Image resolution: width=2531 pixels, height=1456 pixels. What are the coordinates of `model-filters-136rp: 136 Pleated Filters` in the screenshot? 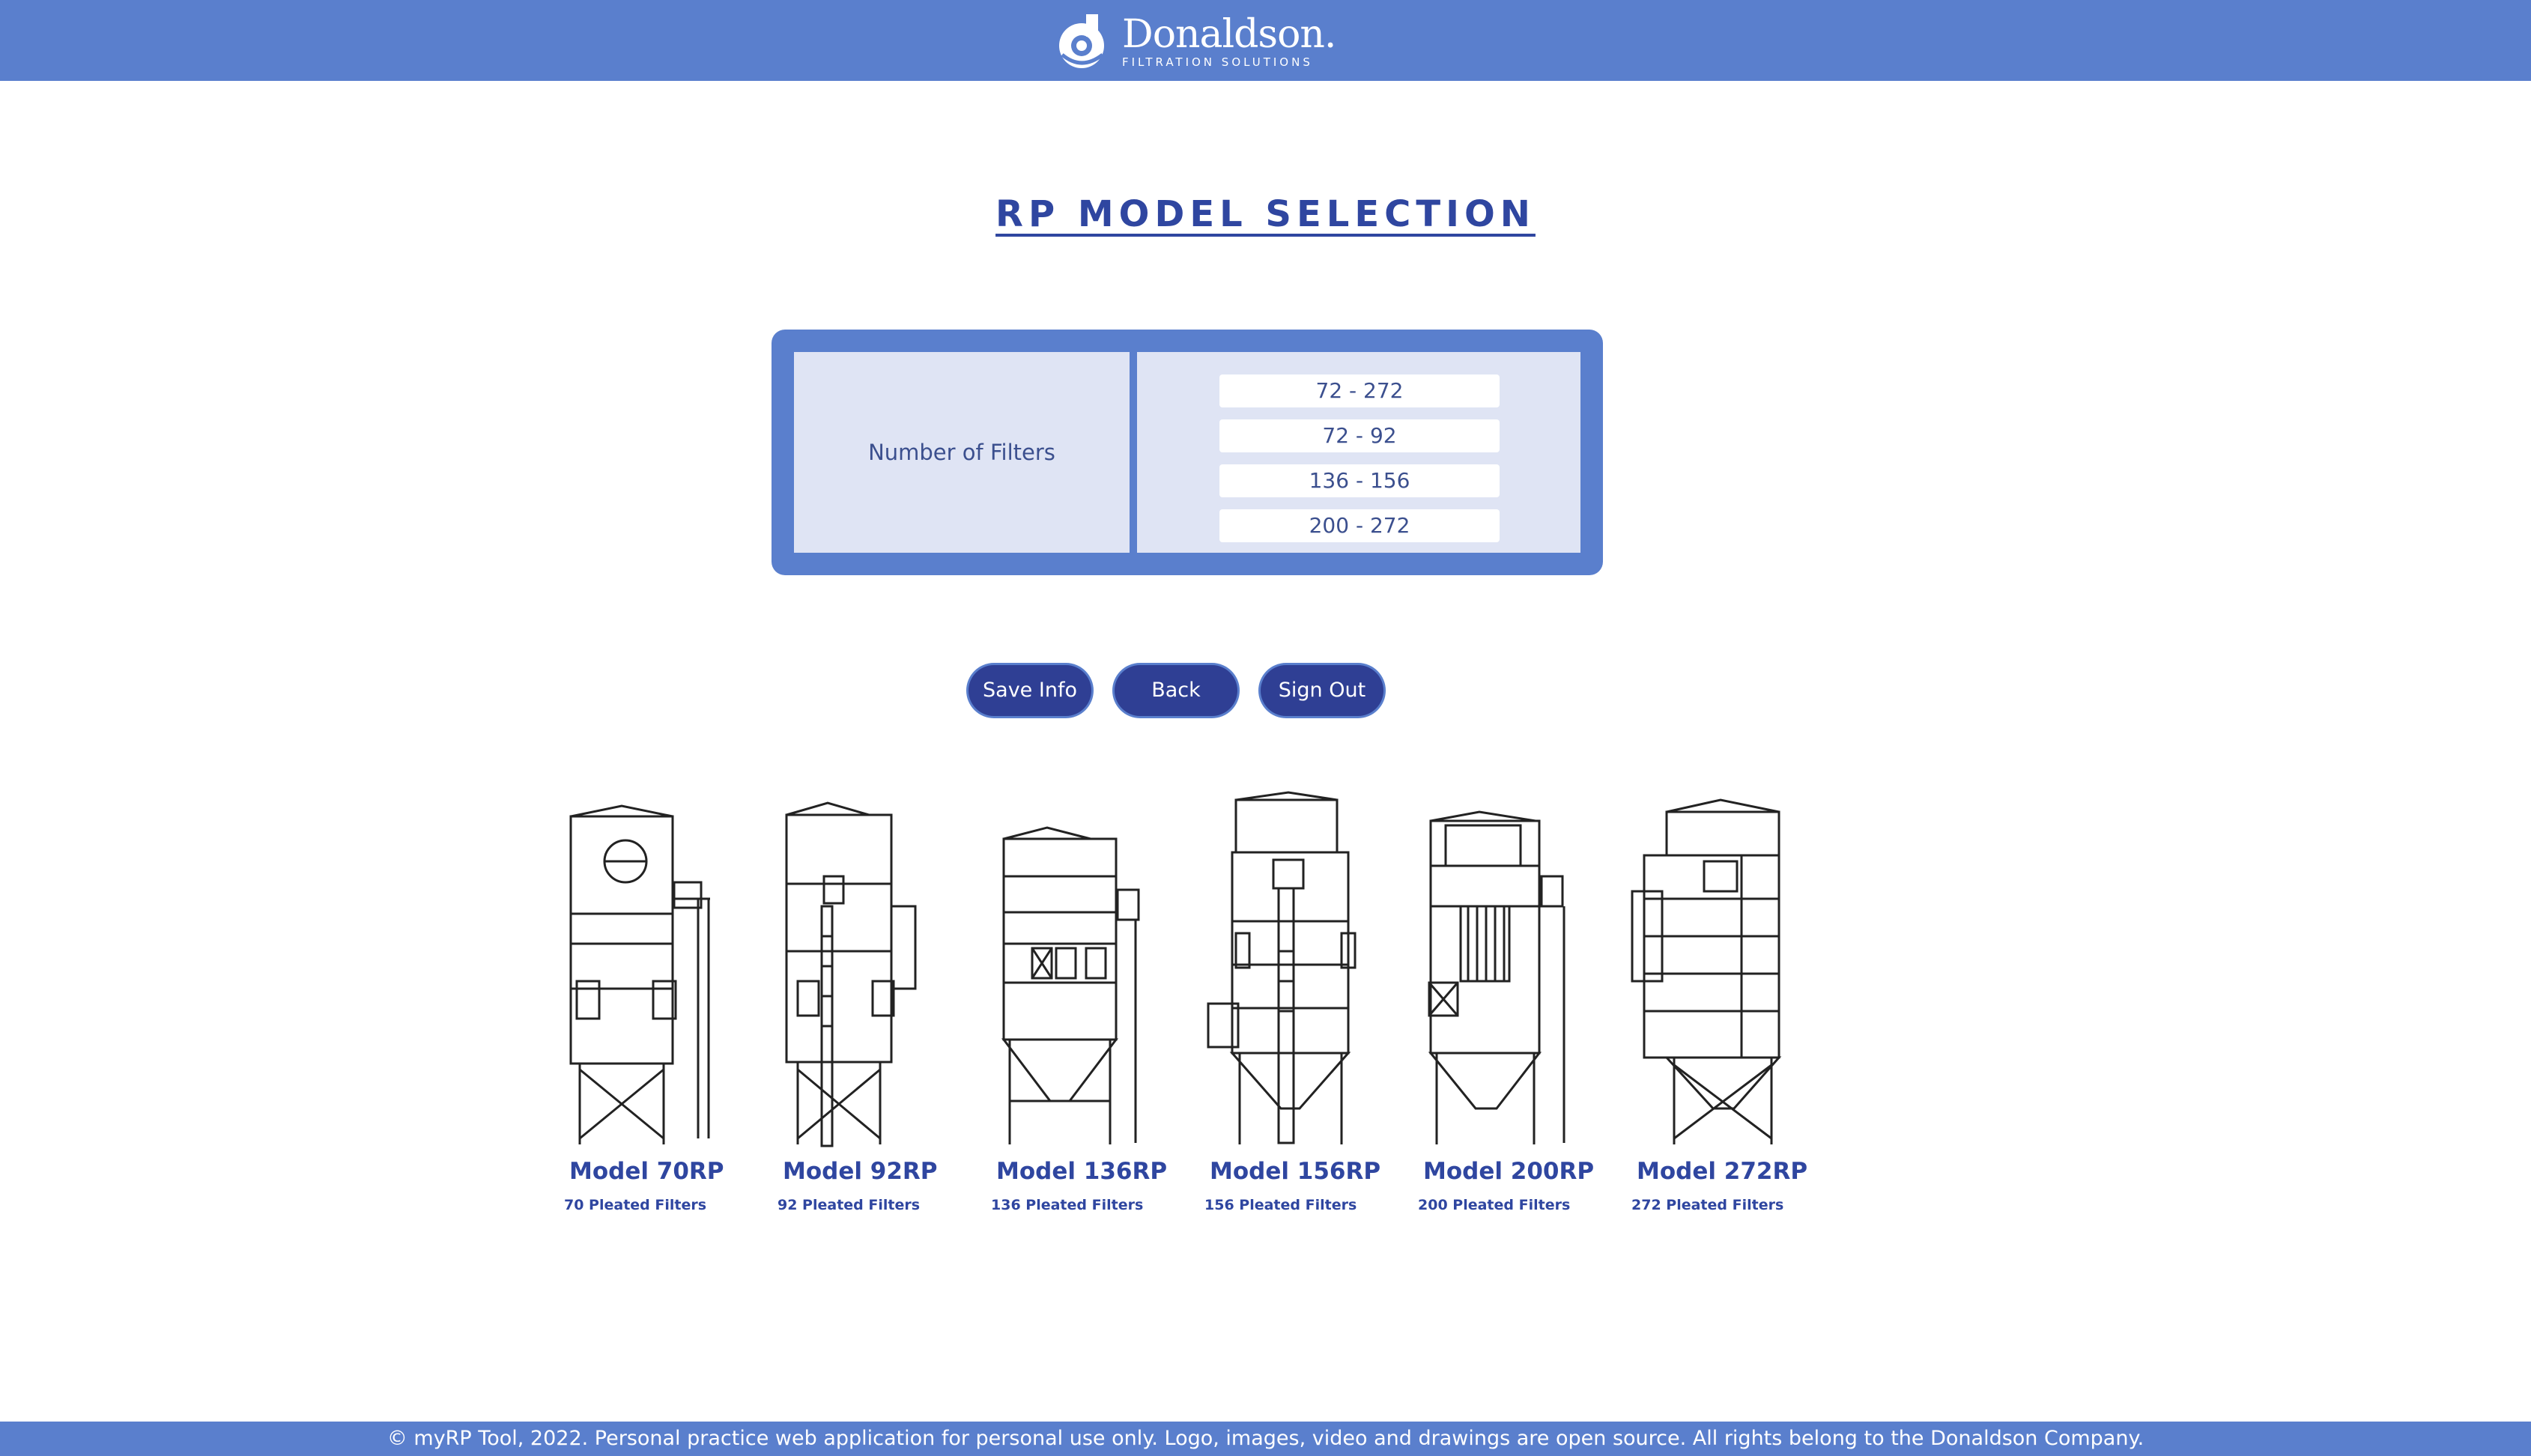 It's located at (1067, 1205).